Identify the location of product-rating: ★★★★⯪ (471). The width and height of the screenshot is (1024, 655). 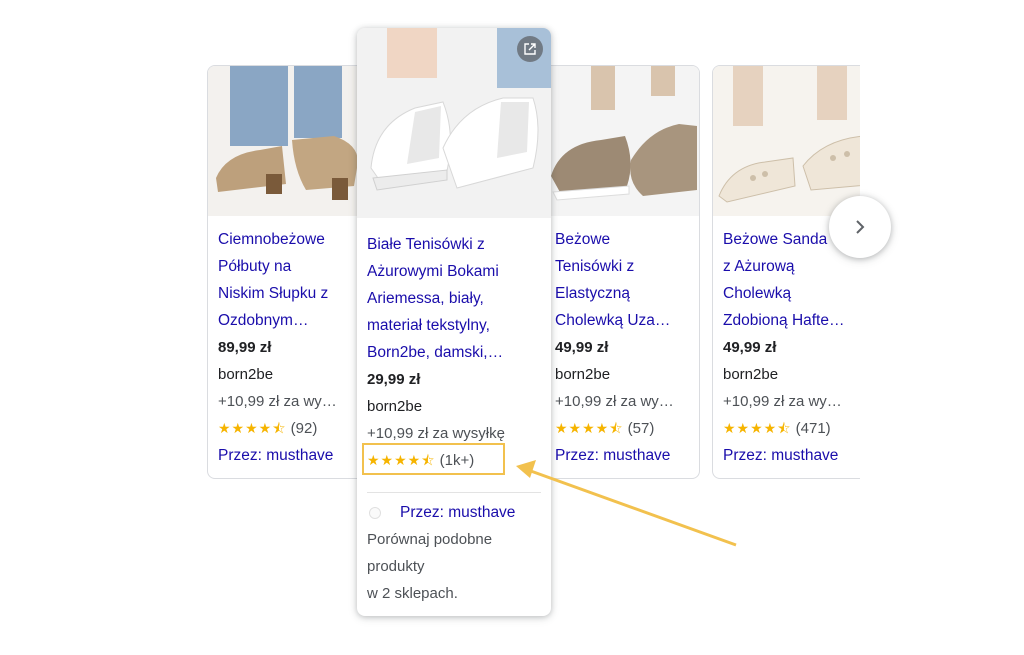
(791, 428).